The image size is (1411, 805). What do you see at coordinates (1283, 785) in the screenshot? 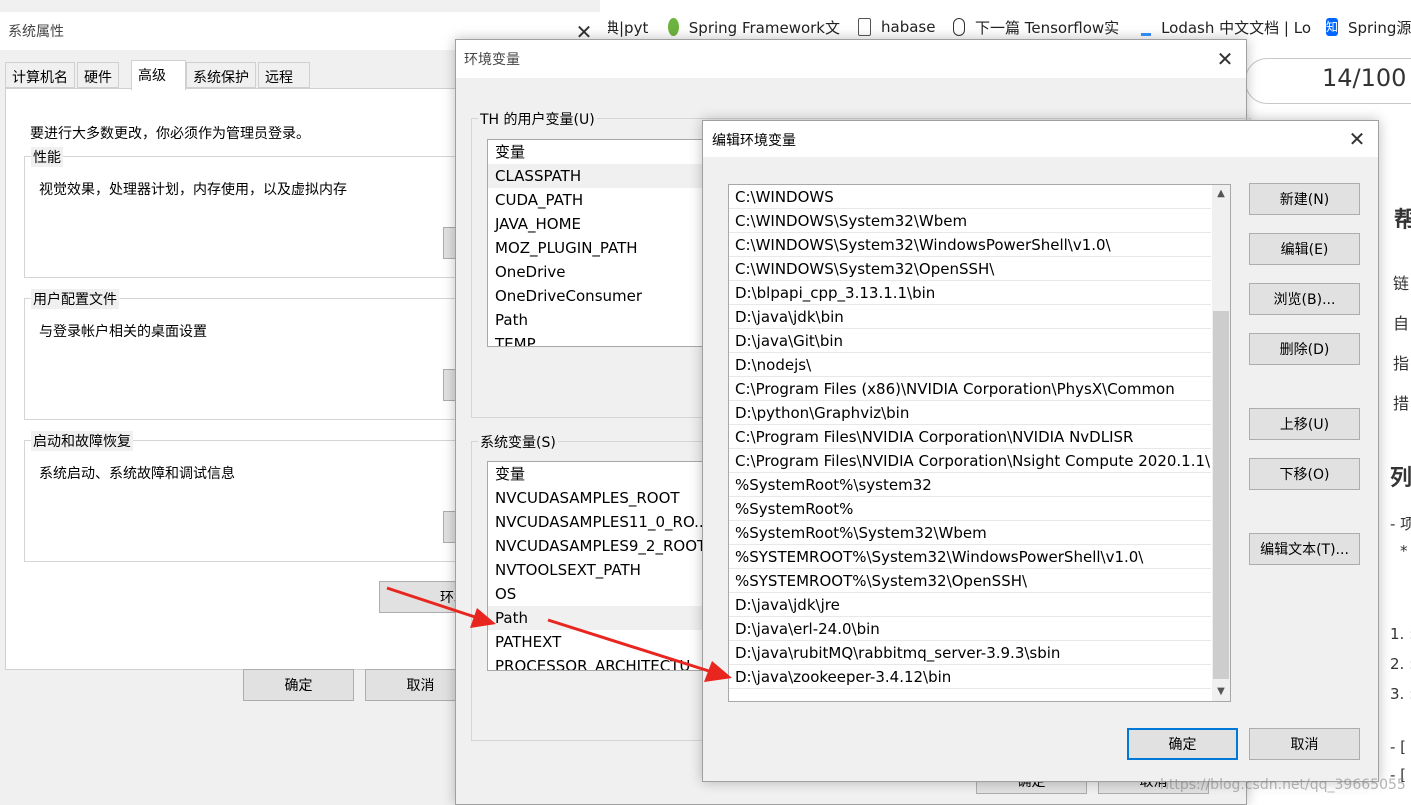
I see `watermark: https://blog.csdn.net/qq_39665055` at bounding box center [1283, 785].